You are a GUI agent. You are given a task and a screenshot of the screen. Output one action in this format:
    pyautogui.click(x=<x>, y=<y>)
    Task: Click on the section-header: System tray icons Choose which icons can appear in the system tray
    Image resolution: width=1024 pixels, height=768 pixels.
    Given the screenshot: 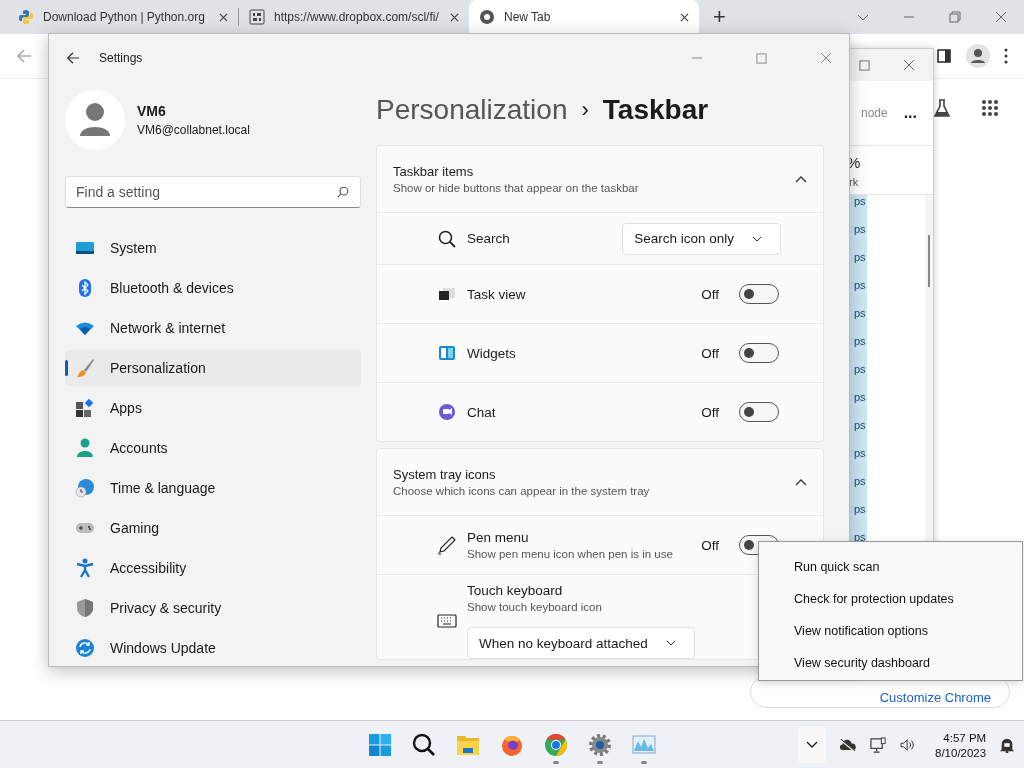 What is the action you would take?
    pyautogui.click(x=600, y=482)
    